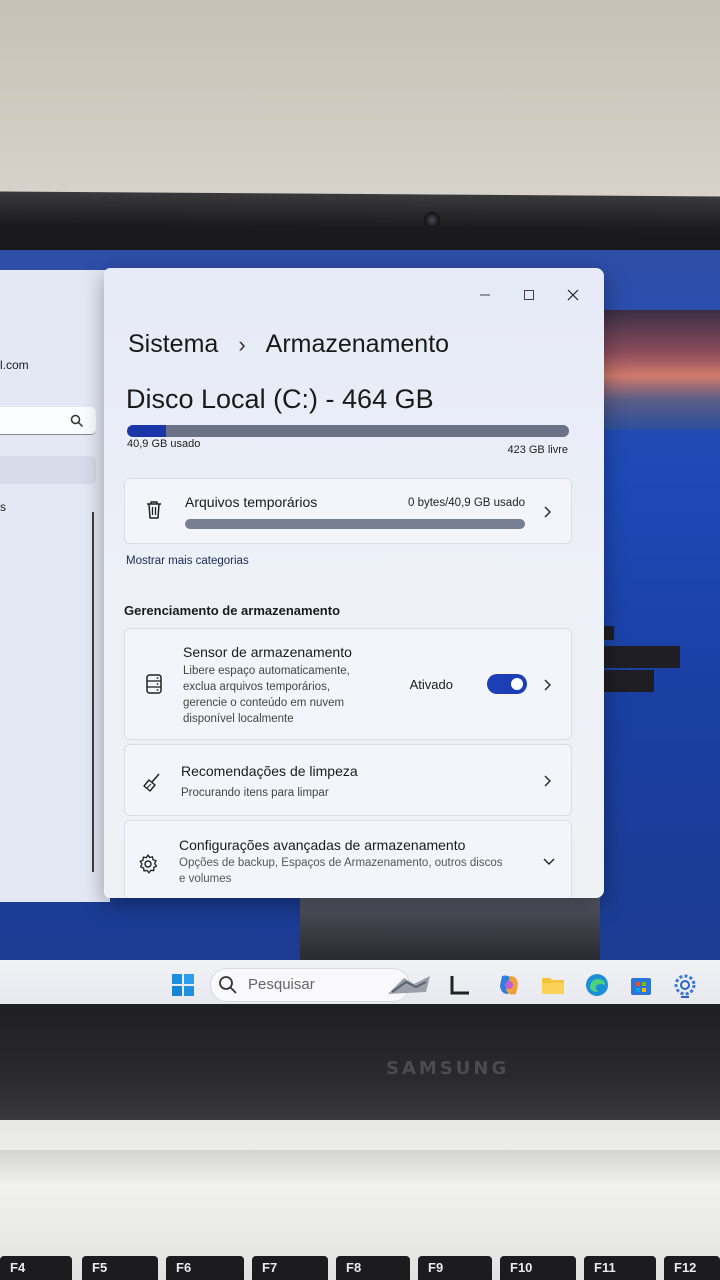 Image resolution: width=720 pixels, height=1280 pixels. Describe the element at coordinates (267, 652) in the screenshot. I see `storage-sense-title: Sensor de armazenamento` at that location.